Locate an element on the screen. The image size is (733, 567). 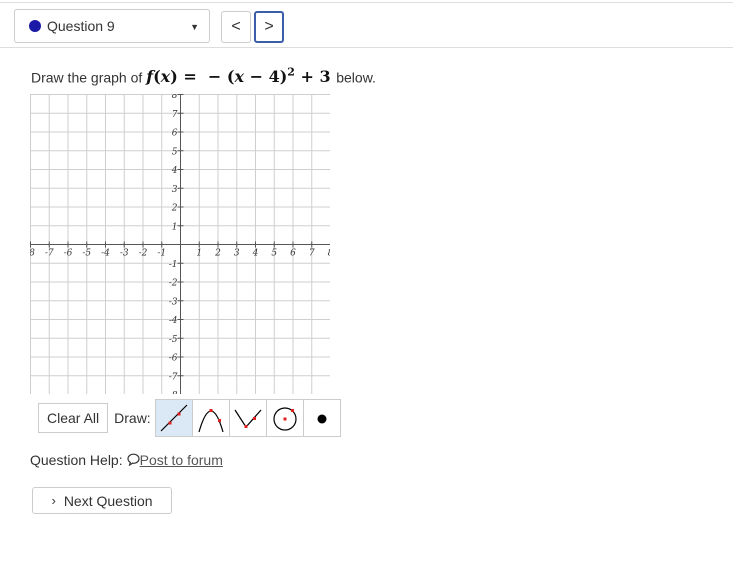
question-nav-bar: Question 9 ▼ < > is located at coordinates (366, 25).